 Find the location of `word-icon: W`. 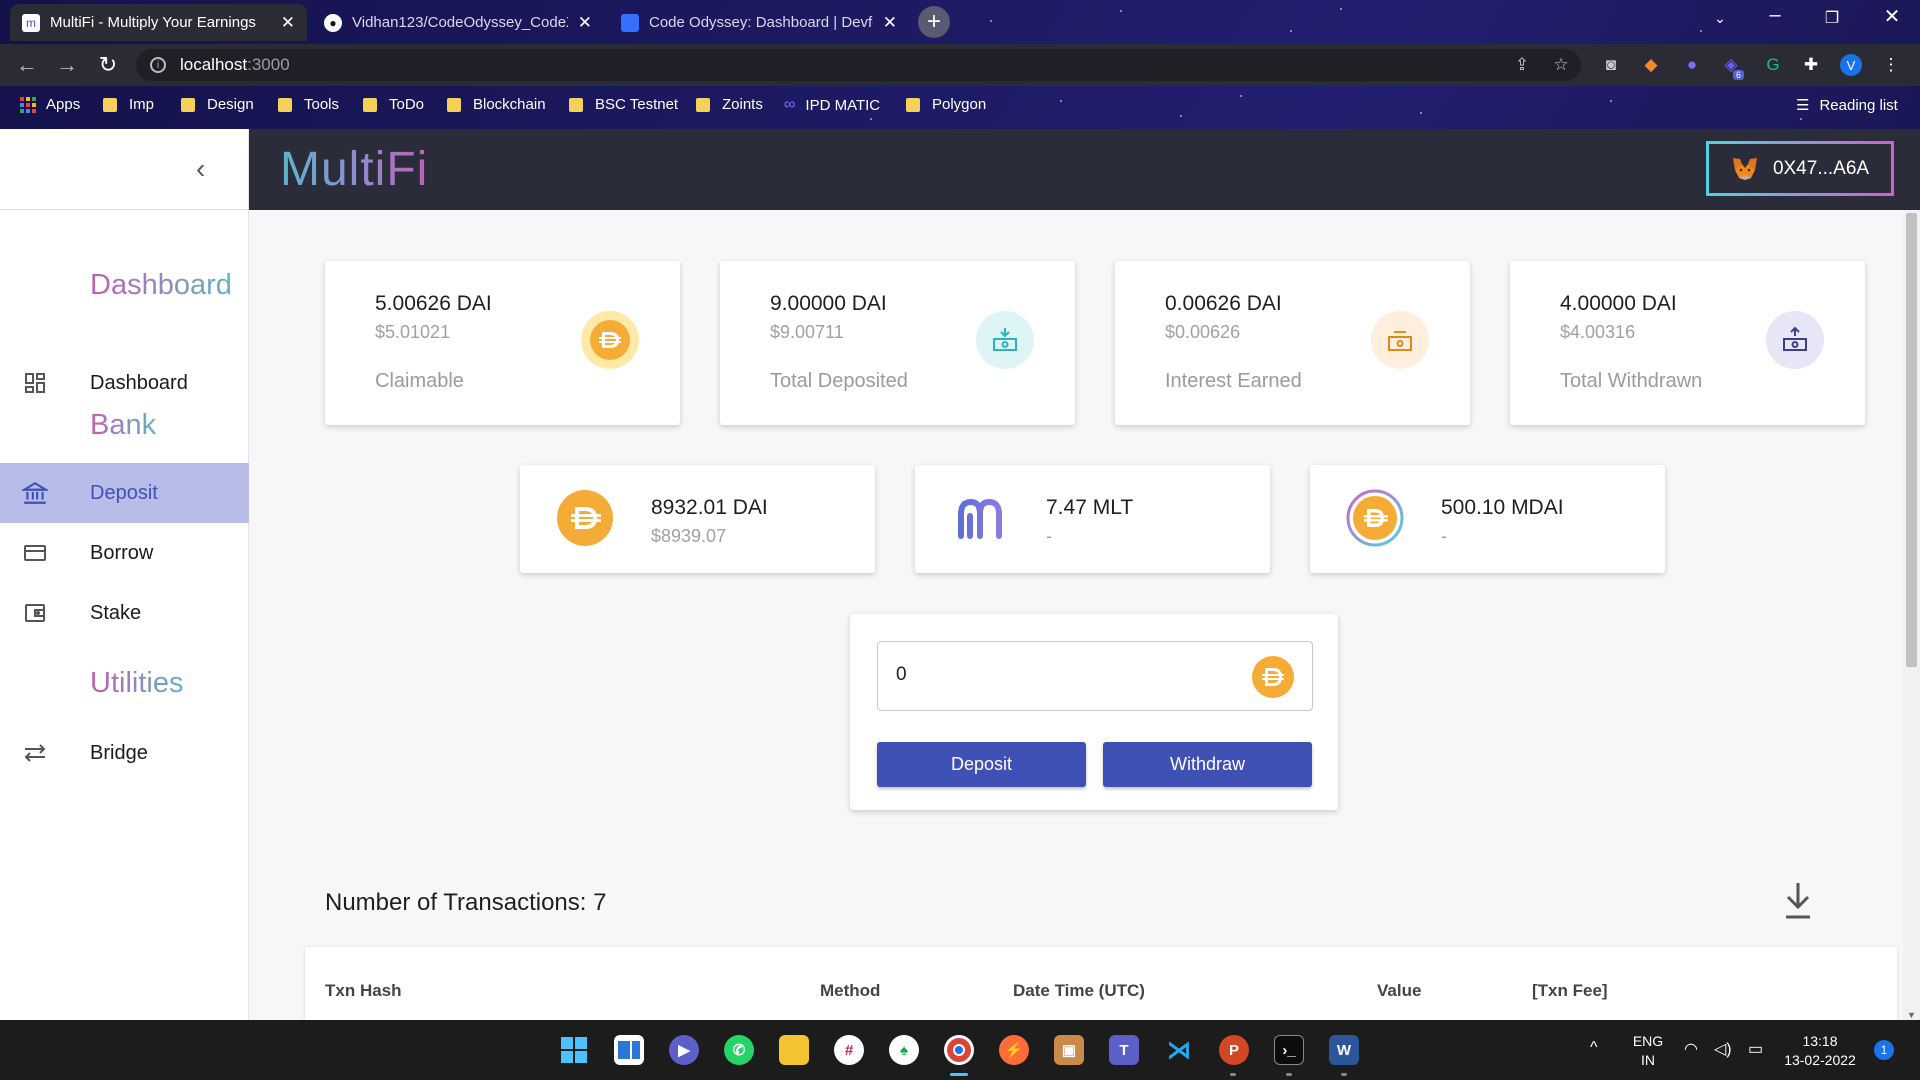

word-icon: W is located at coordinates (1344, 1050).